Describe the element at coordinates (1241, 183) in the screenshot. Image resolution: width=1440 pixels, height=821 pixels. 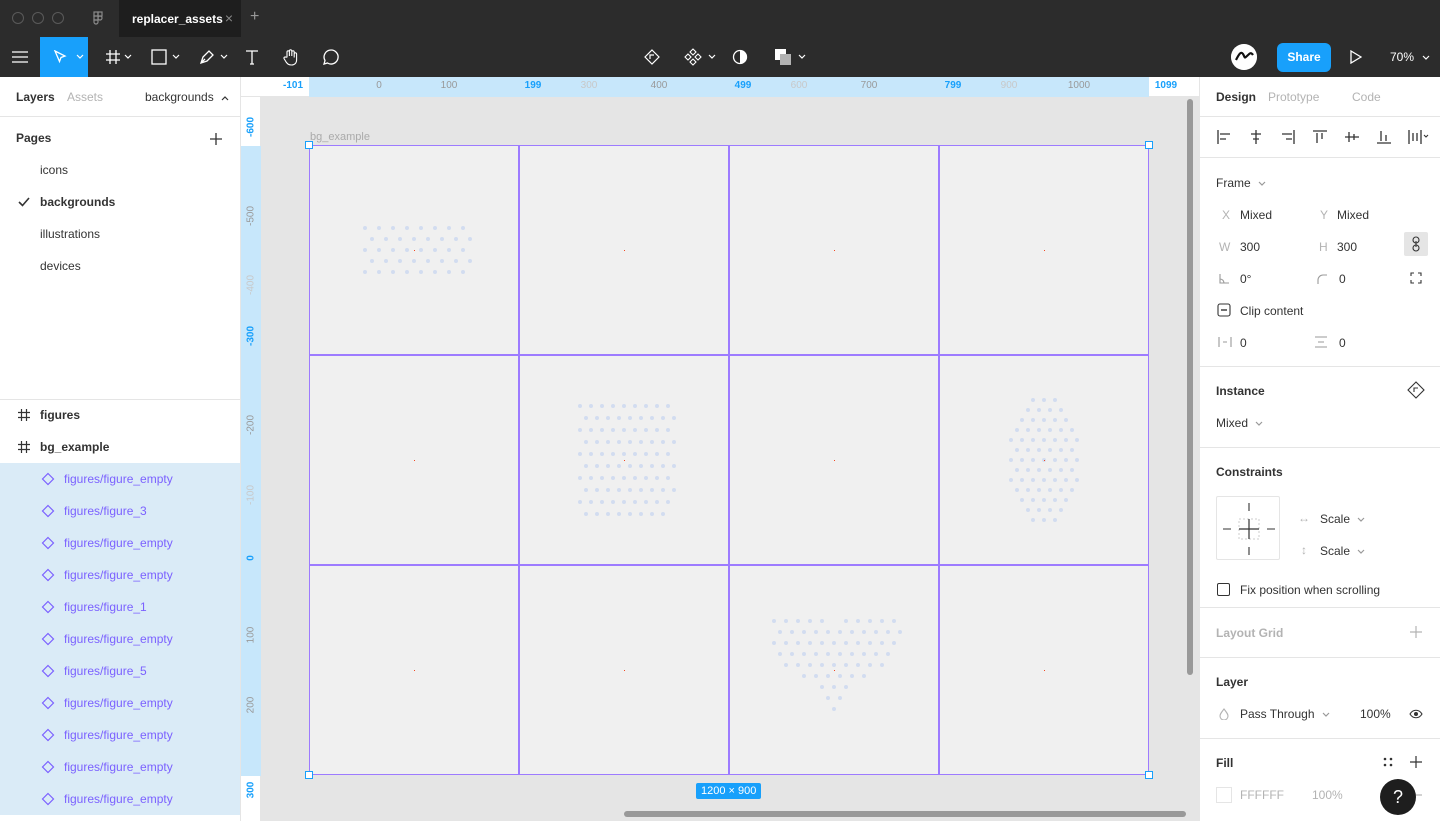
I see `frame-type-dropdown: Frame` at that location.